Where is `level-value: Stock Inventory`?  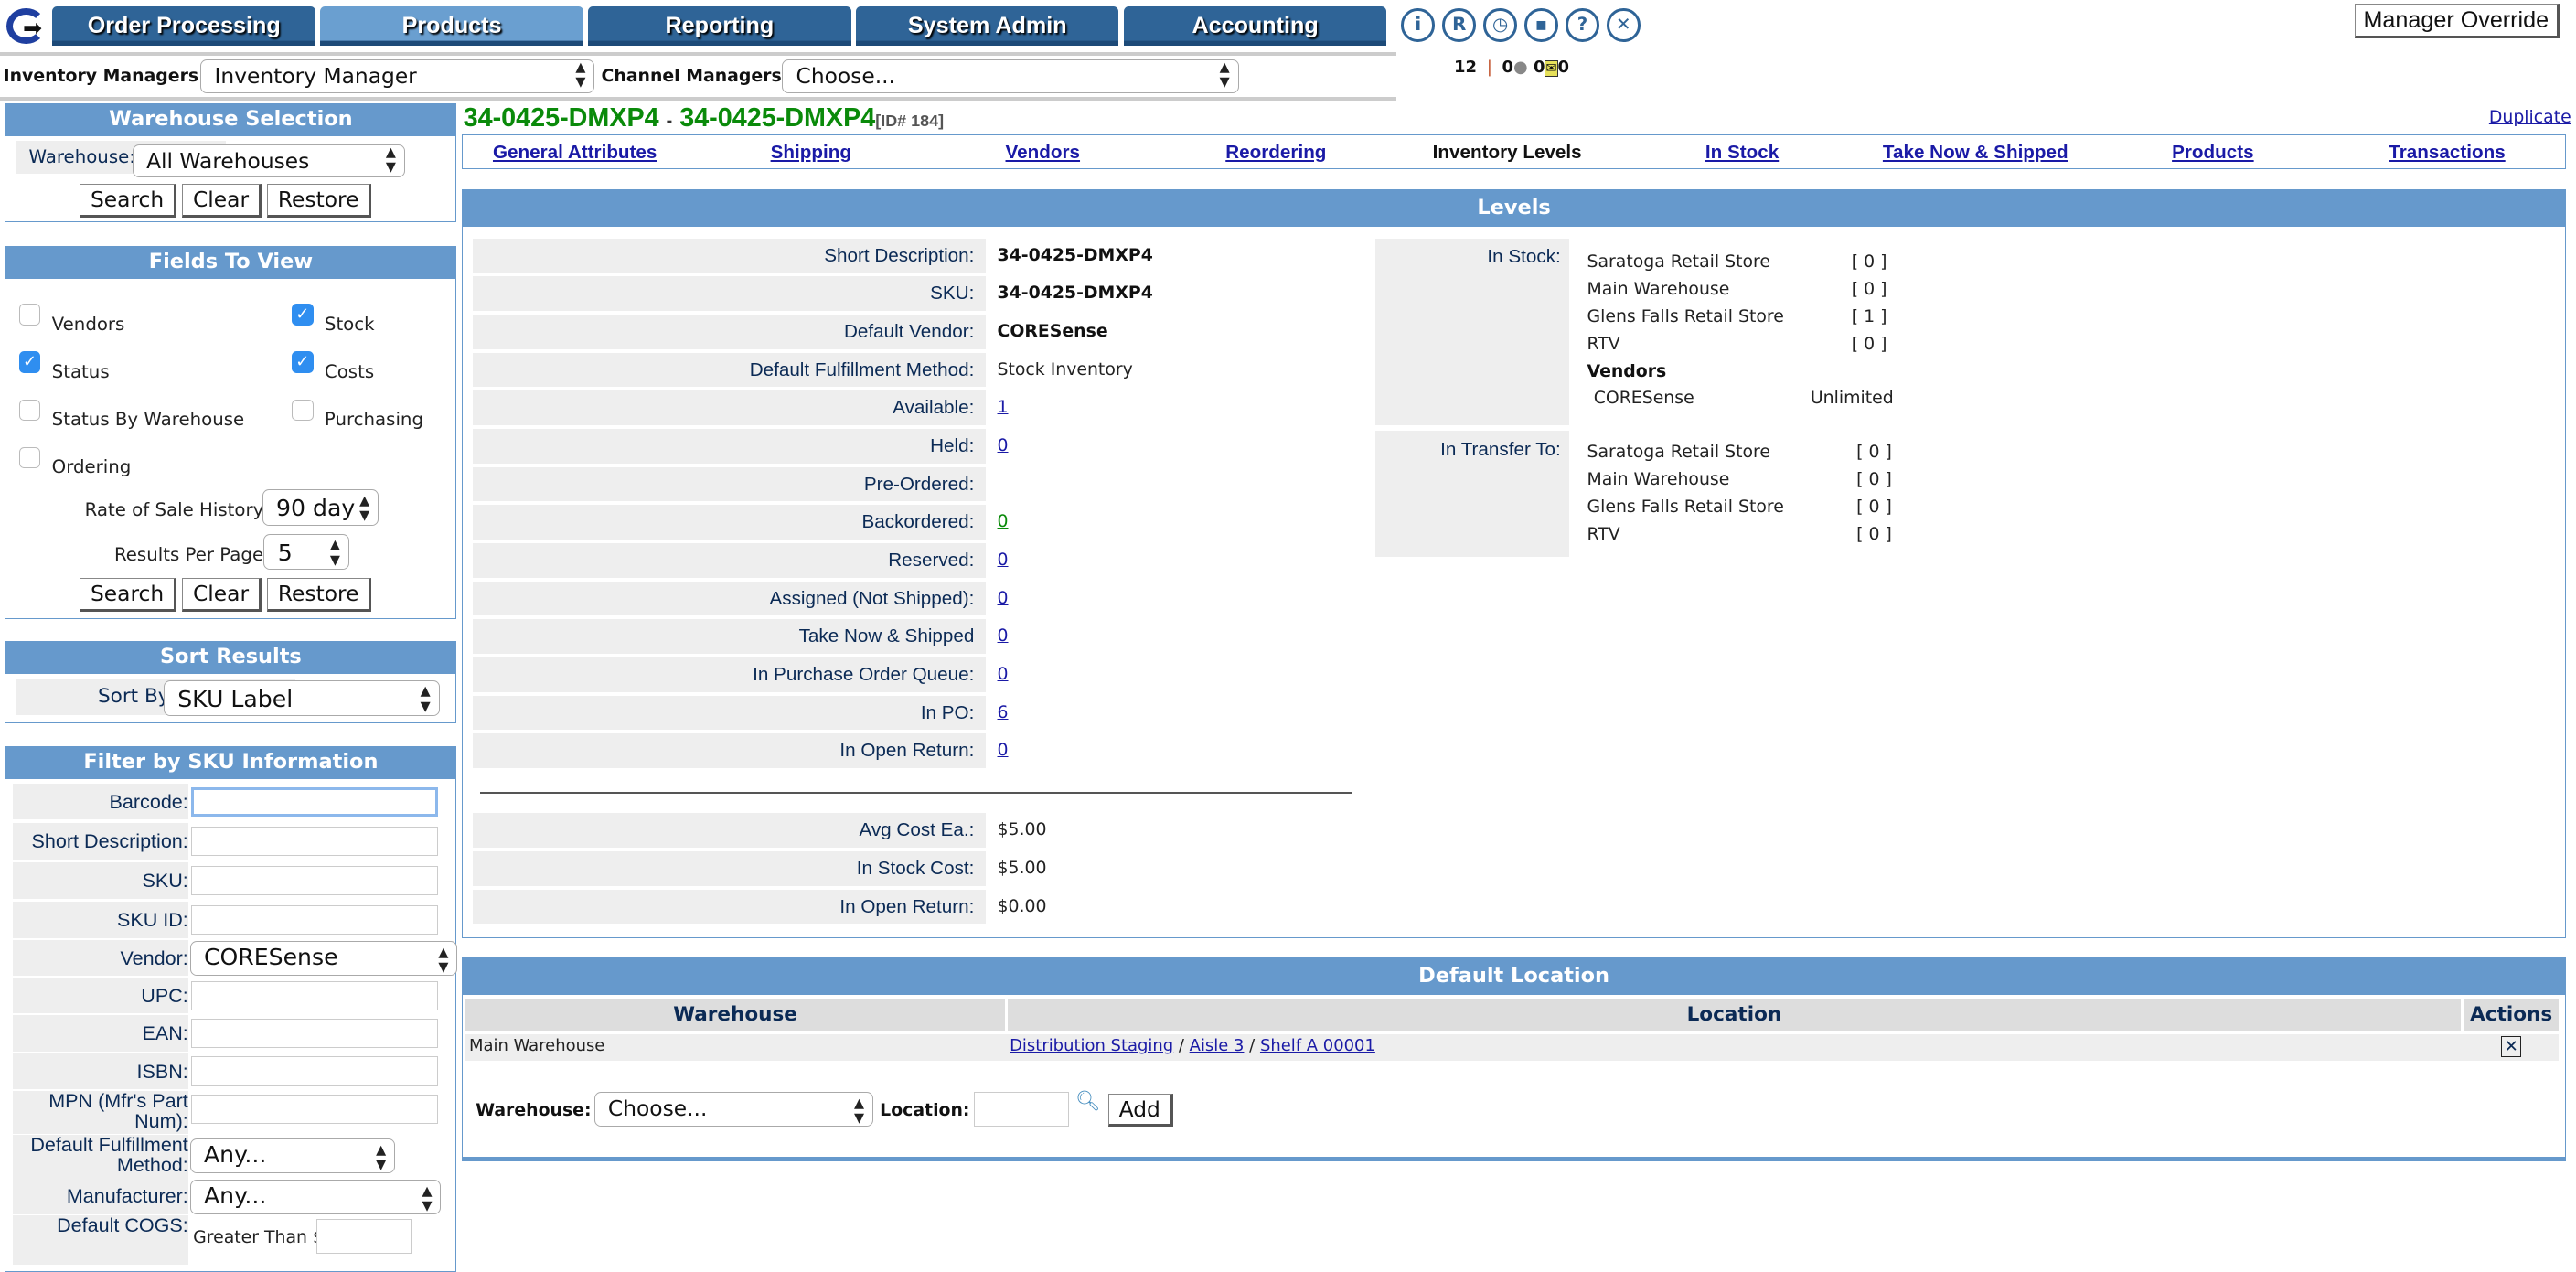 level-value: Stock Inventory is located at coordinates (1065, 368).